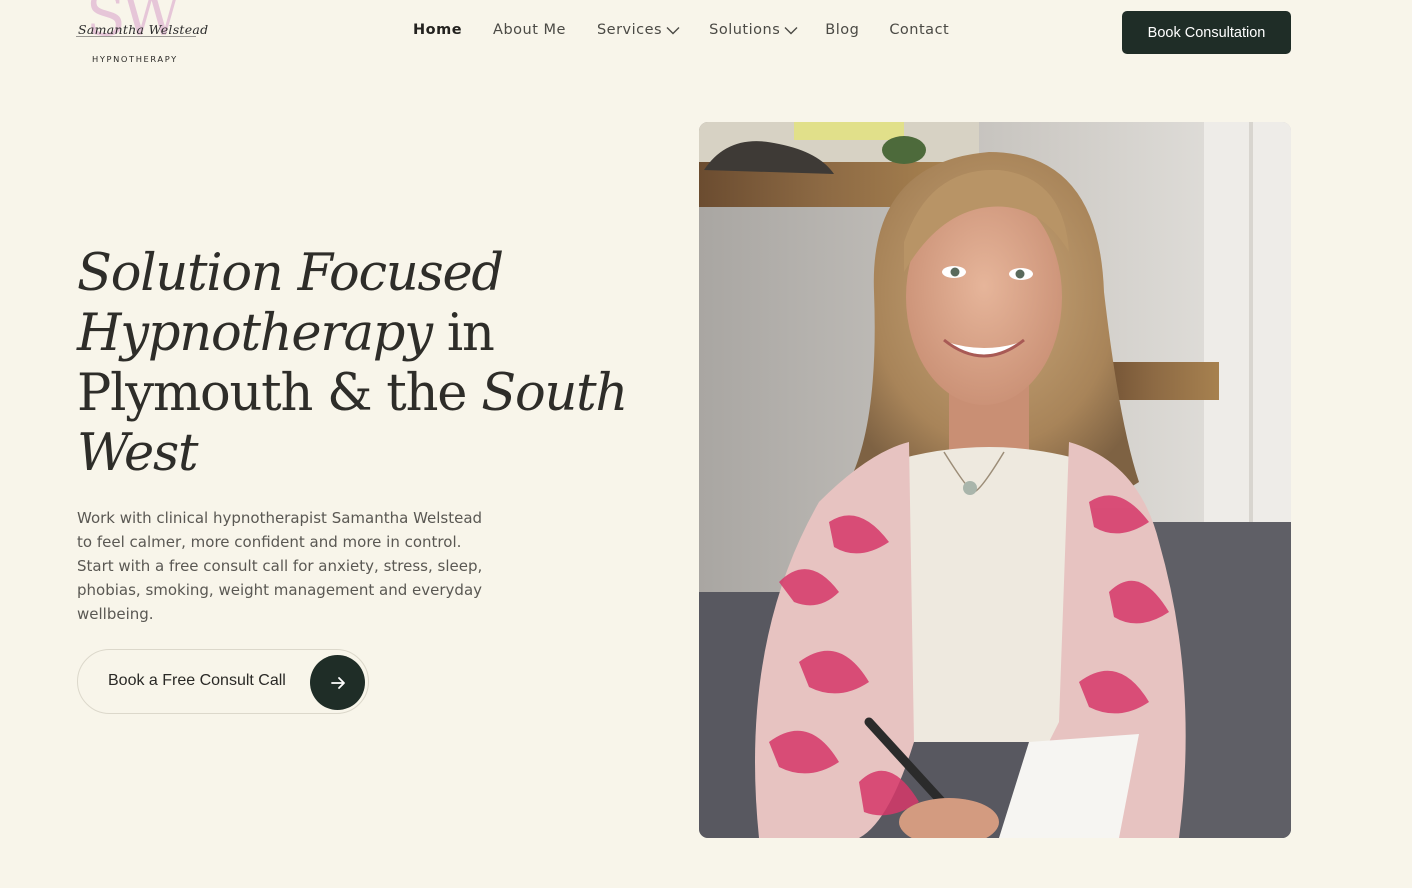 This screenshot has height=888, width=1412. I want to click on hero-title-part4: Plymouth & the, so click(279, 393).